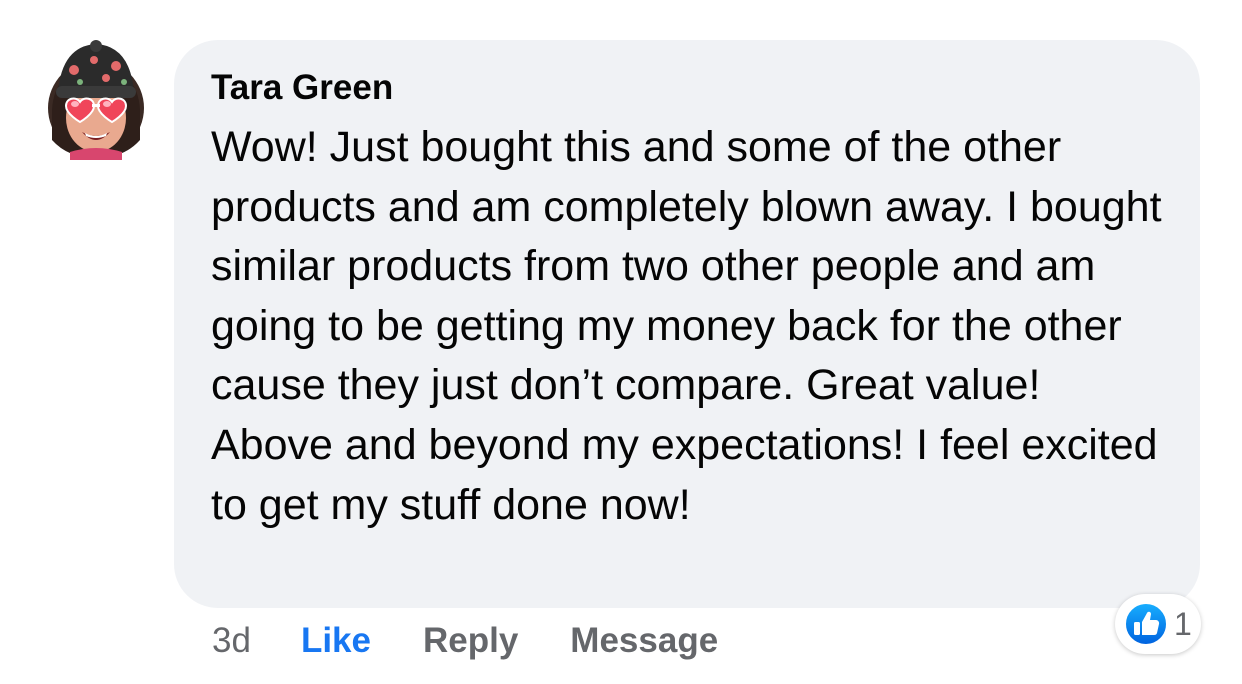 The width and height of the screenshot is (1242, 684). I want to click on comment-timestamp: 3d, so click(231, 641).